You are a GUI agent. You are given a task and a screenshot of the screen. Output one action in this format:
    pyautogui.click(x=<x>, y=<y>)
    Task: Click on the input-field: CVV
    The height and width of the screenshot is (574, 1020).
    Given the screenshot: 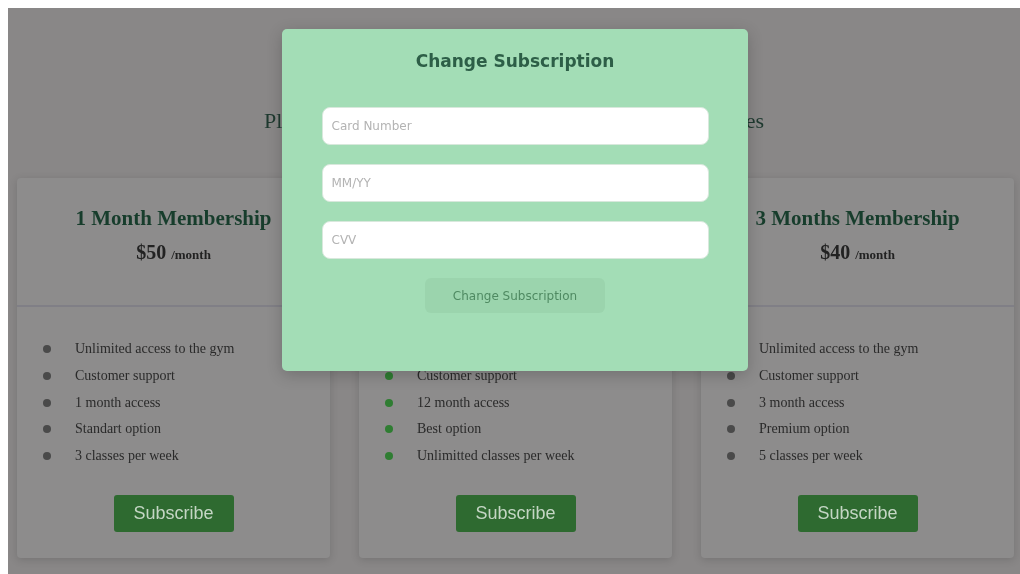 What is the action you would take?
    pyautogui.click(x=515, y=240)
    